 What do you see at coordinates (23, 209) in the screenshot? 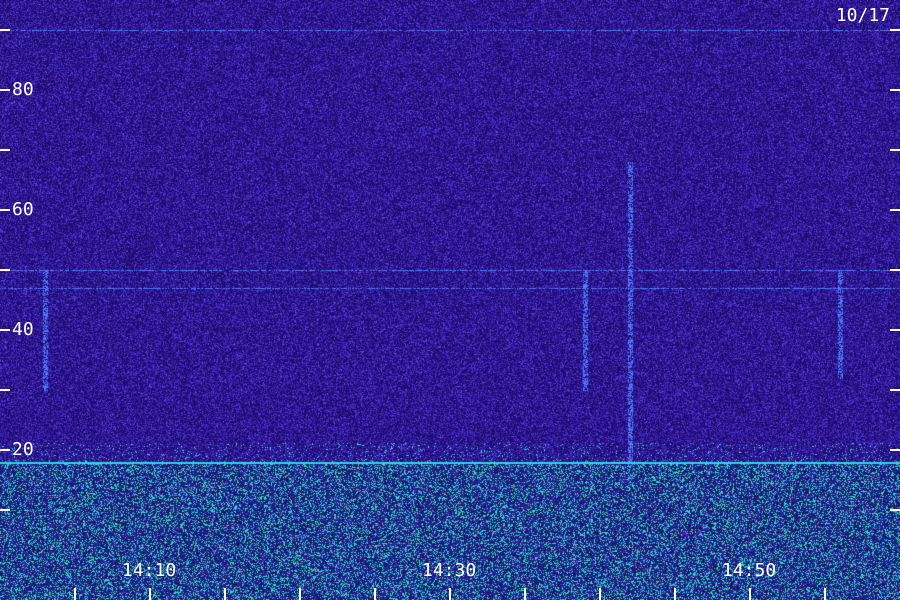
I see `y-tick-label: 60` at bounding box center [23, 209].